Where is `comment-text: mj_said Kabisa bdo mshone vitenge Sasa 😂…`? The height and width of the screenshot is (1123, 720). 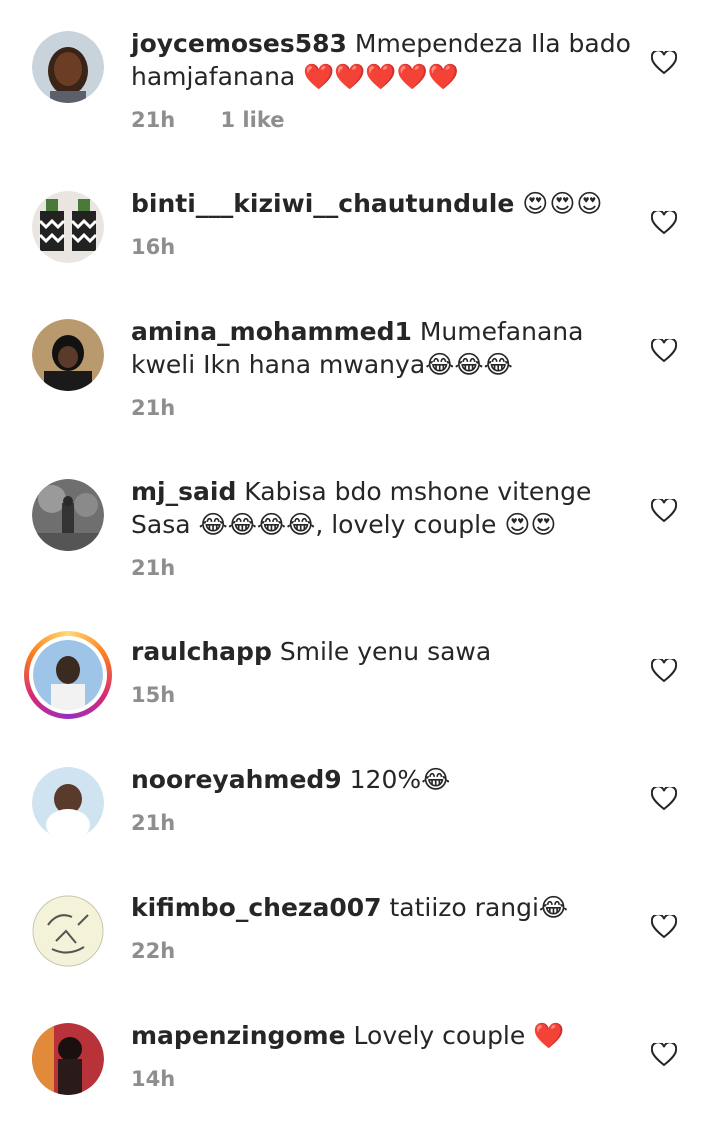
comment-text: mj_said Kabisa bdo mshone vitenge Sasa 😂… is located at coordinates (381, 508).